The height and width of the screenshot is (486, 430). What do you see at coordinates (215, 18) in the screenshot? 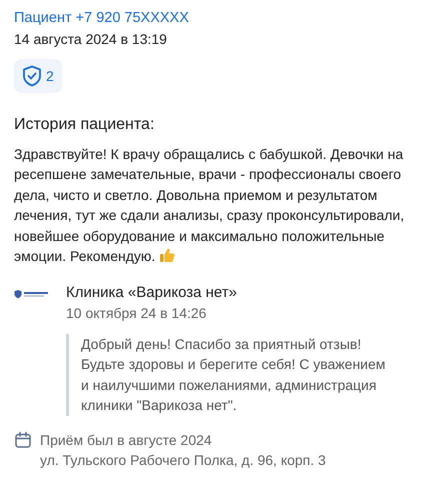
I see `author-link: Пациент +7 920 75XXXXX` at bounding box center [215, 18].